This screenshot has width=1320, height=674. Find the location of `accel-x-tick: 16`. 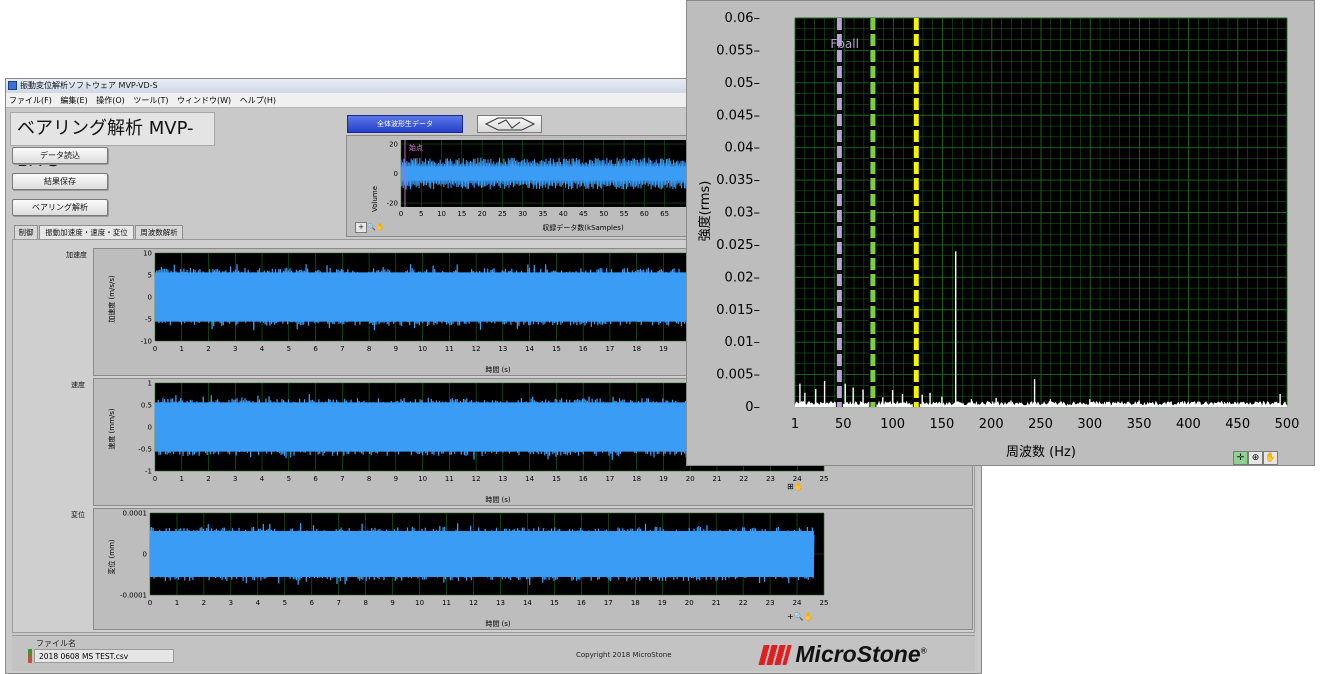

accel-x-tick: 16 is located at coordinates (583, 349).